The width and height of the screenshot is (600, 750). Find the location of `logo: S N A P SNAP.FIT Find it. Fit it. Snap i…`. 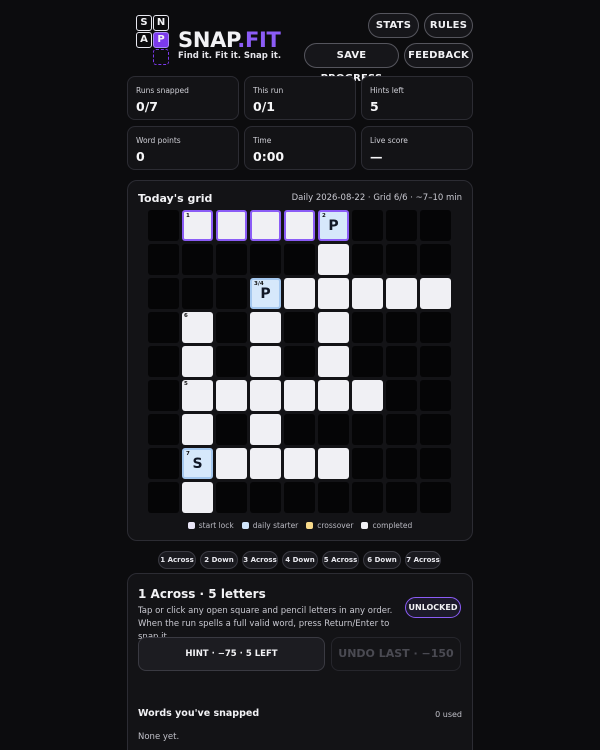

logo: S N A P SNAP.FIT Find it. Fit it. Snap i… is located at coordinates (211, 41).